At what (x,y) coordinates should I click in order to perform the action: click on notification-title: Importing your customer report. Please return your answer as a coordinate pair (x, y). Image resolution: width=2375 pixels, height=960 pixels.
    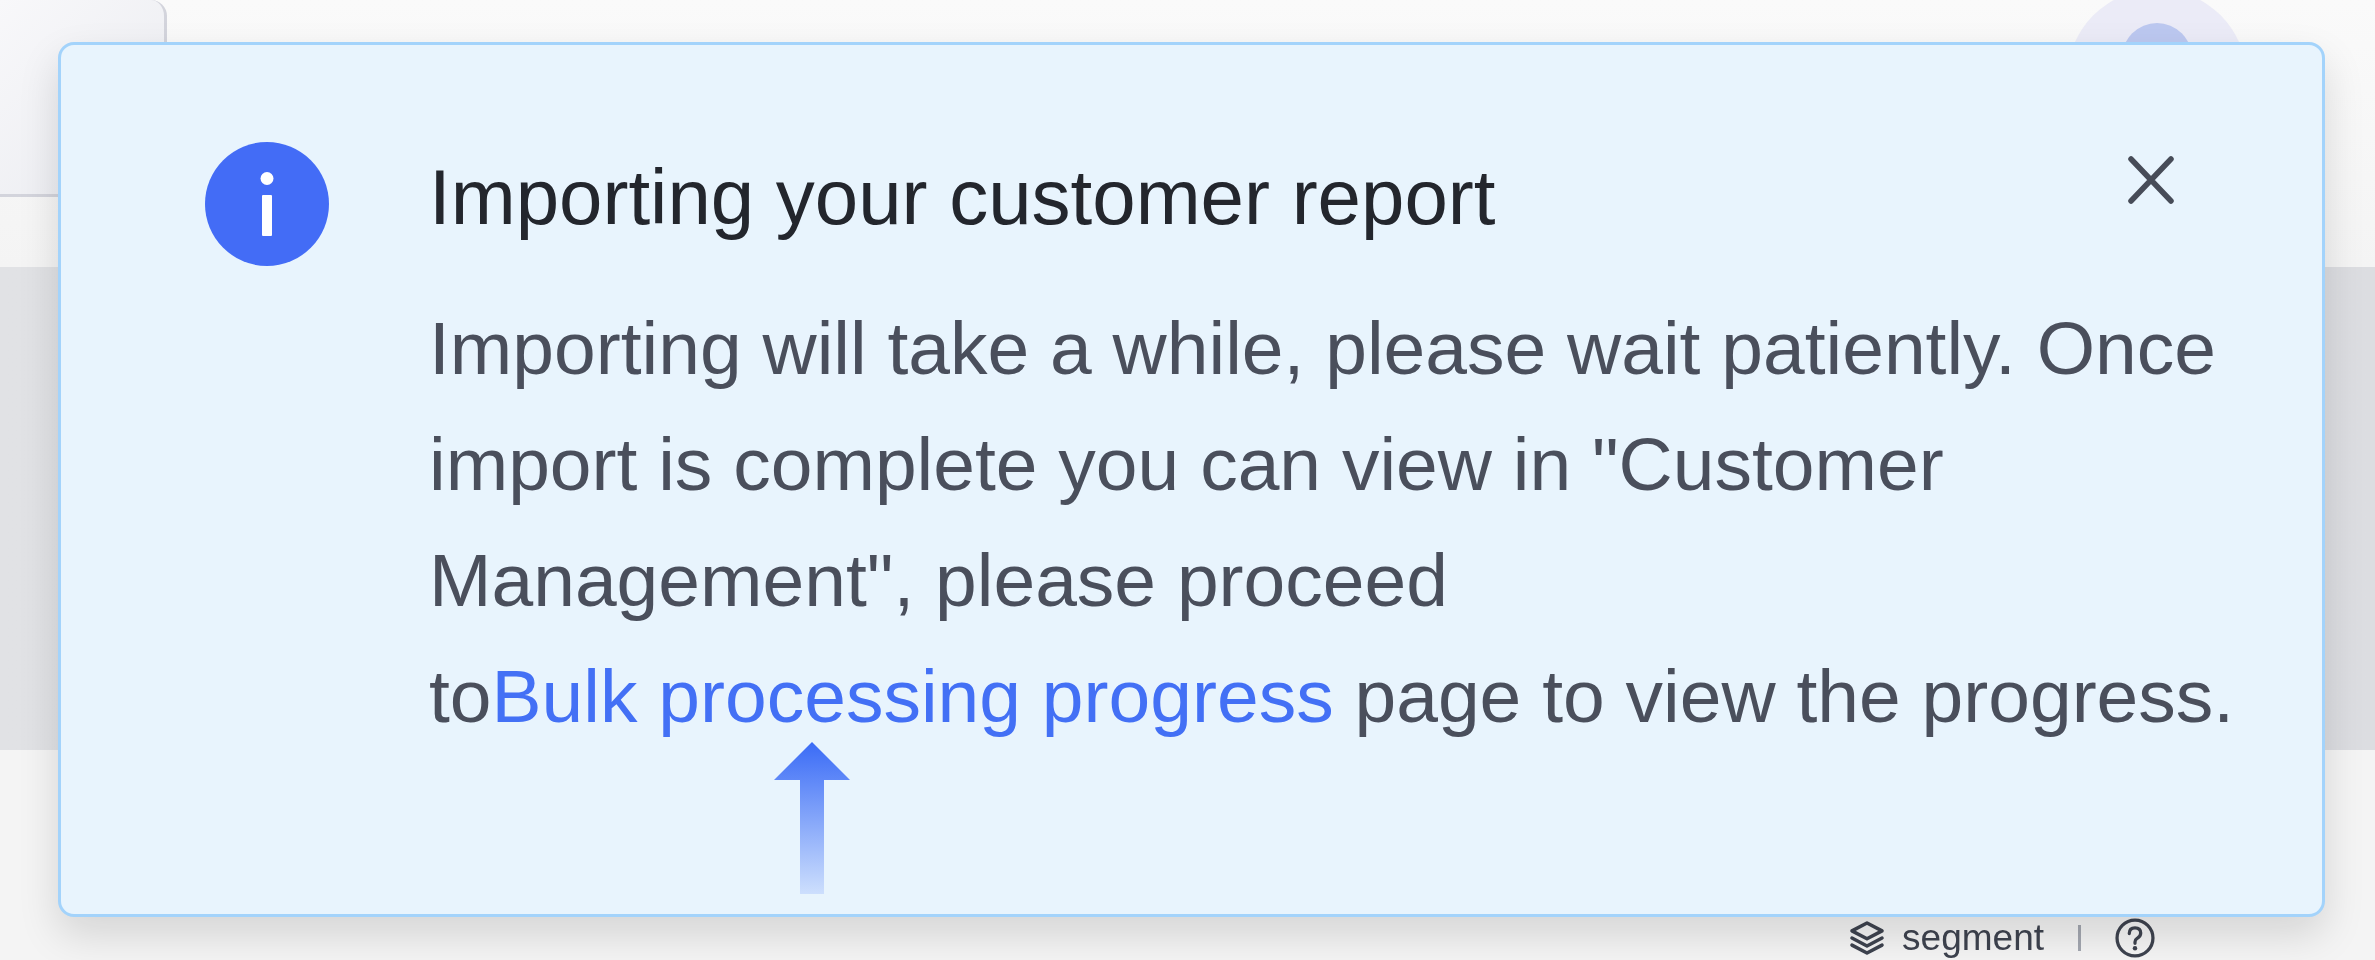
    Looking at the image, I should click on (963, 197).